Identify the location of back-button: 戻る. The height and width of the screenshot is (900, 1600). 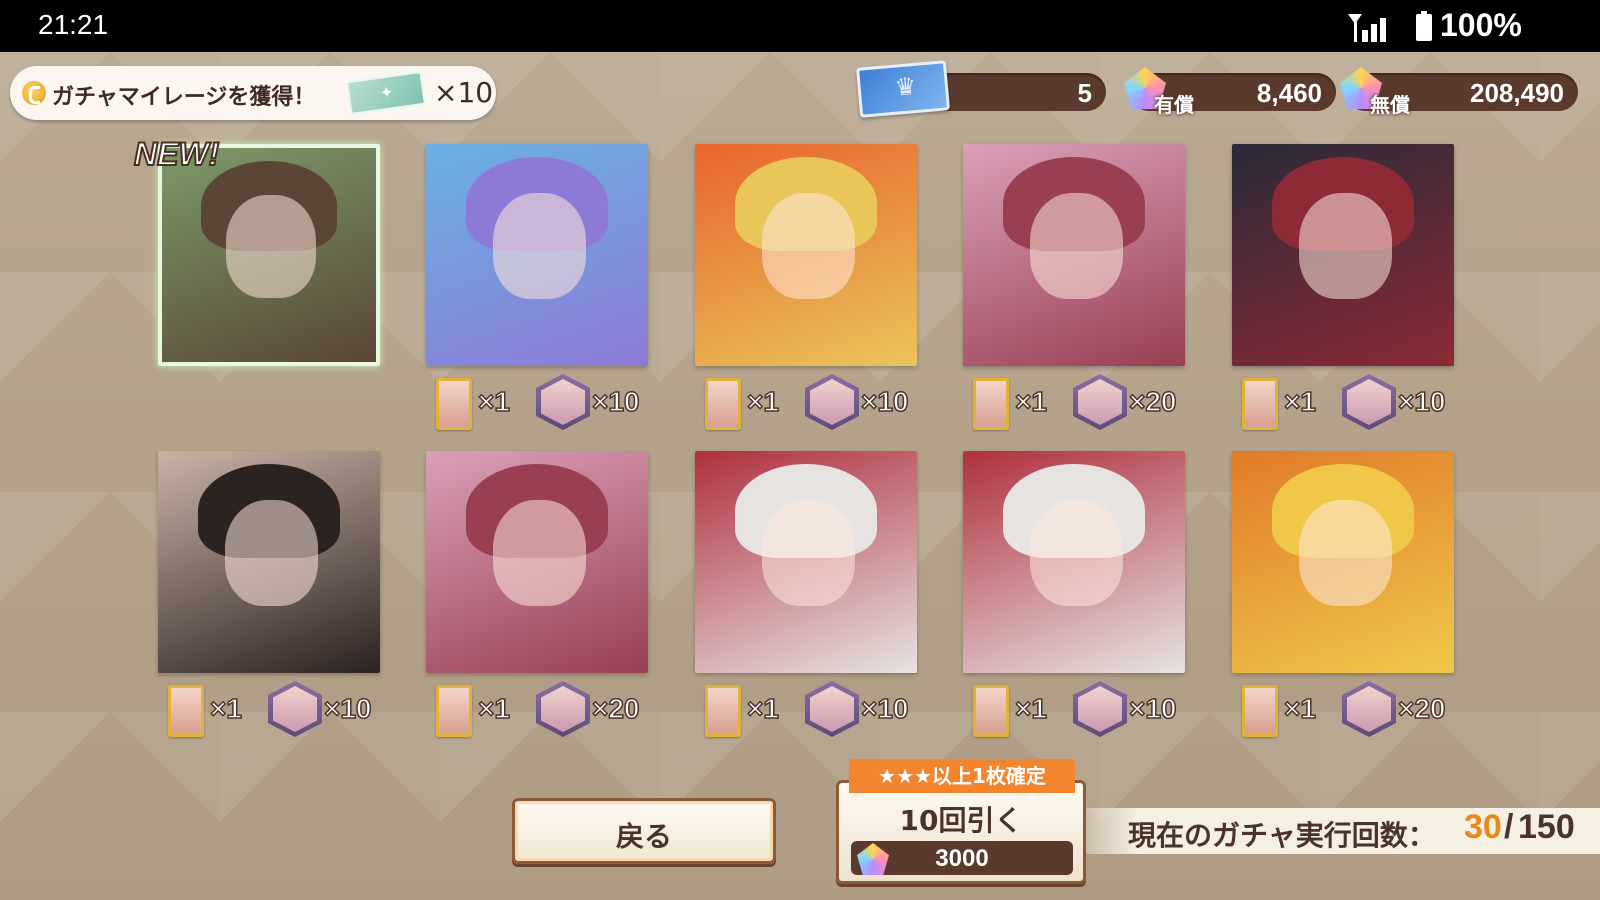
(644, 831).